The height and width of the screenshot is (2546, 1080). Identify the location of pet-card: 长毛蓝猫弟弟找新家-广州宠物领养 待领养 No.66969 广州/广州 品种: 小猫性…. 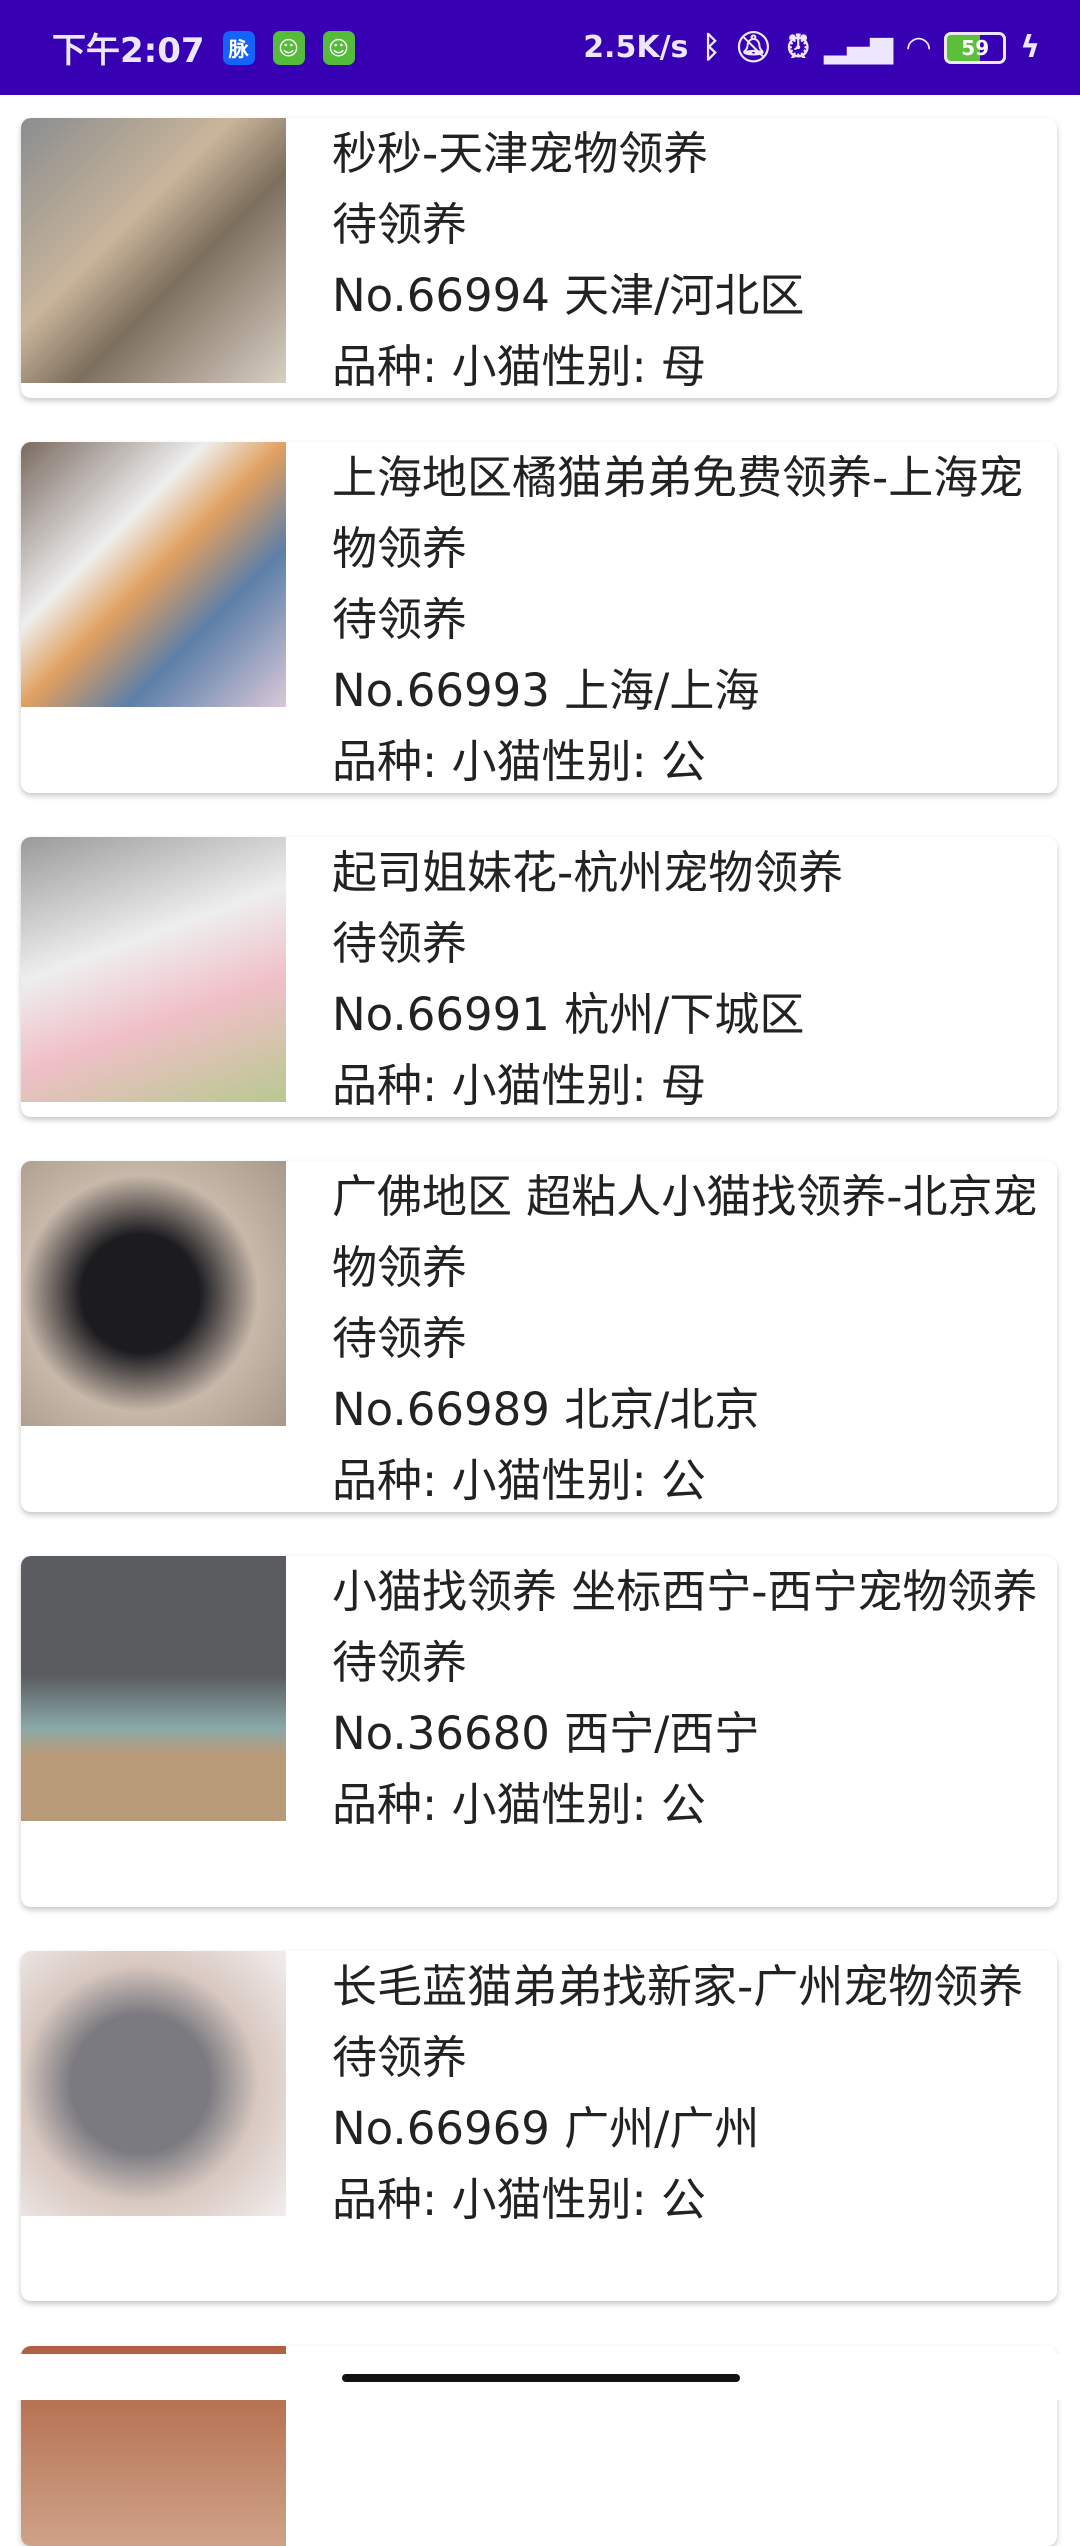
(539, 2126).